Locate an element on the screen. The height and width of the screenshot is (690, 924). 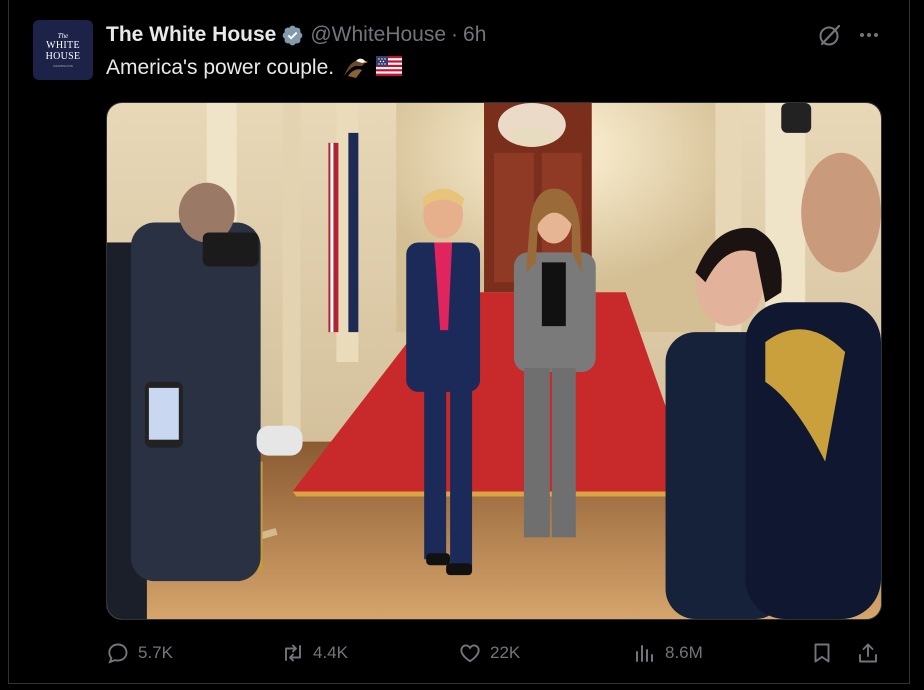
tweet-actions: 5.7K 4.4K 22K 8.6M is located at coordinates (494, 653).